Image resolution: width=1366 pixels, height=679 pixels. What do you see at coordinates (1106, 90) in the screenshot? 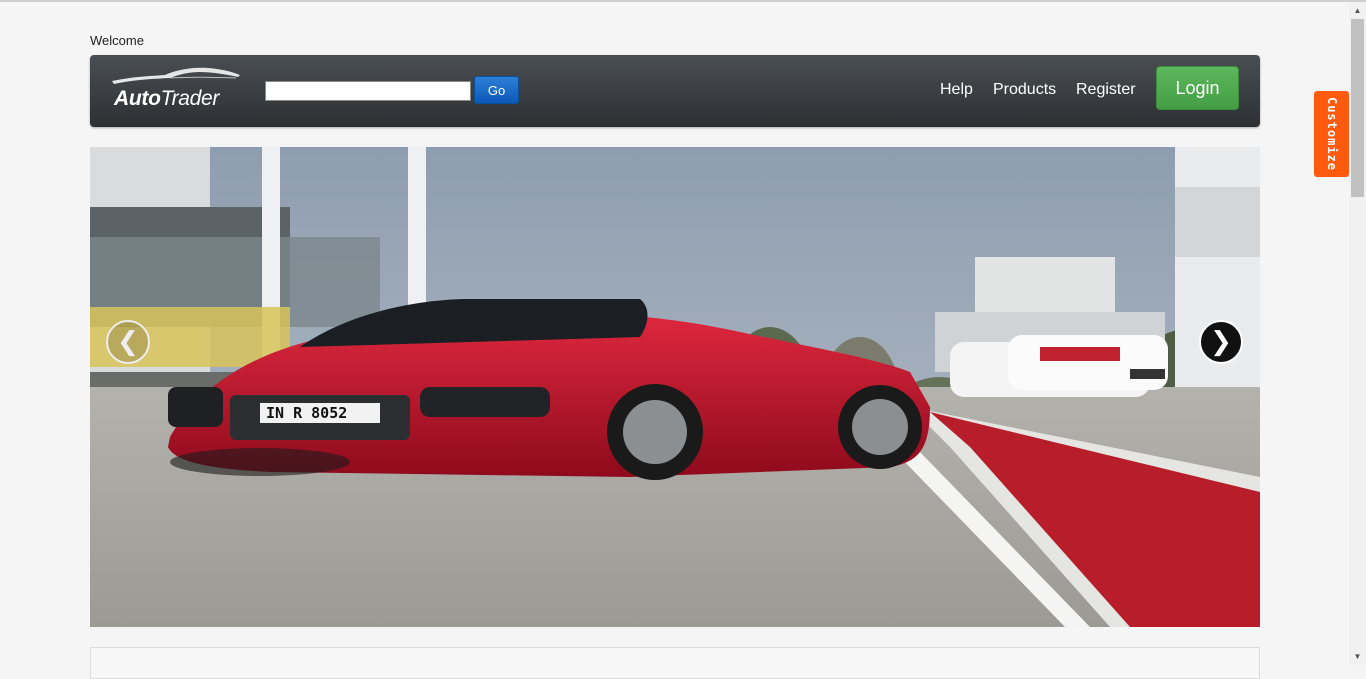
I see `nav-link-register: Register` at bounding box center [1106, 90].